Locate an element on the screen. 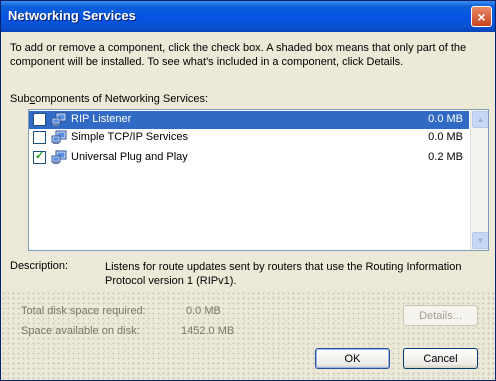  list-scrollbar: ▲ ▼ is located at coordinates (479, 180).